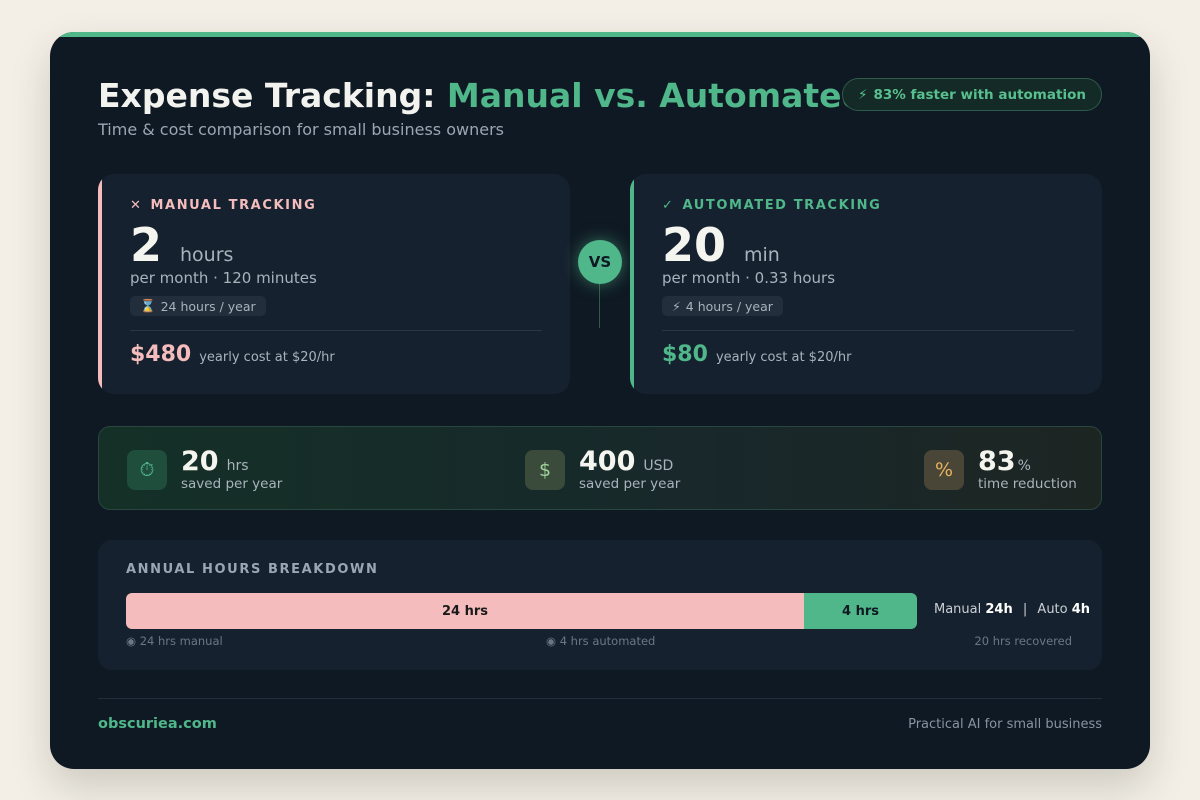 The image size is (1200, 800). I want to click on manual-panel-edge, so click(100, 284).